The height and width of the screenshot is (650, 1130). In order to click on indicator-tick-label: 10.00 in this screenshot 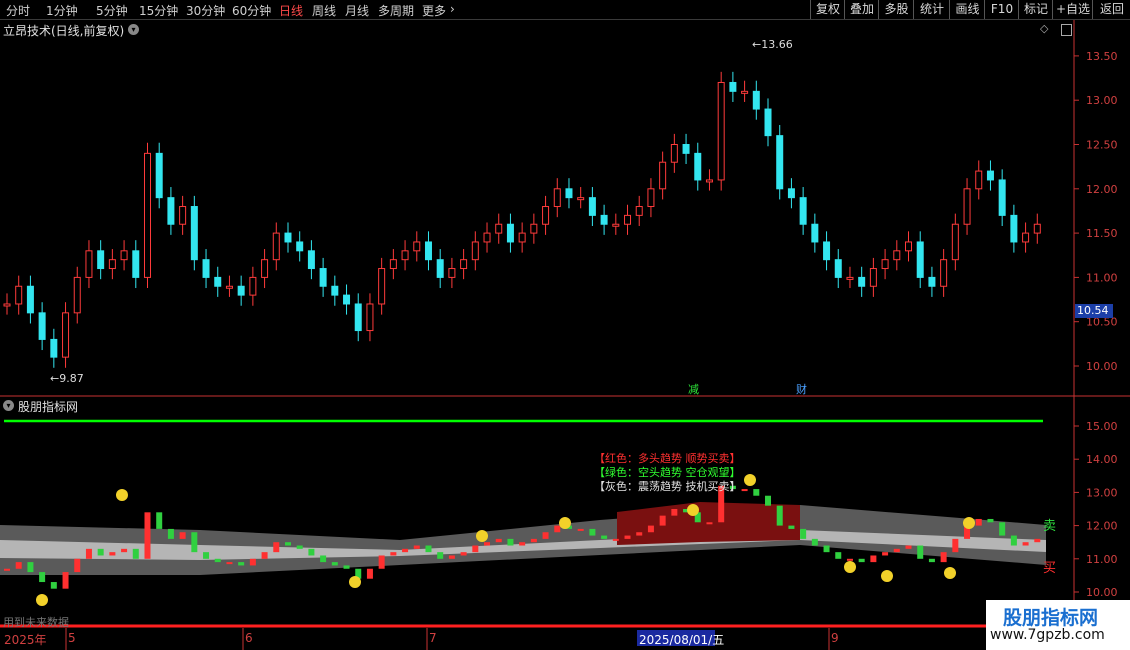, I will do `click(1102, 592)`.